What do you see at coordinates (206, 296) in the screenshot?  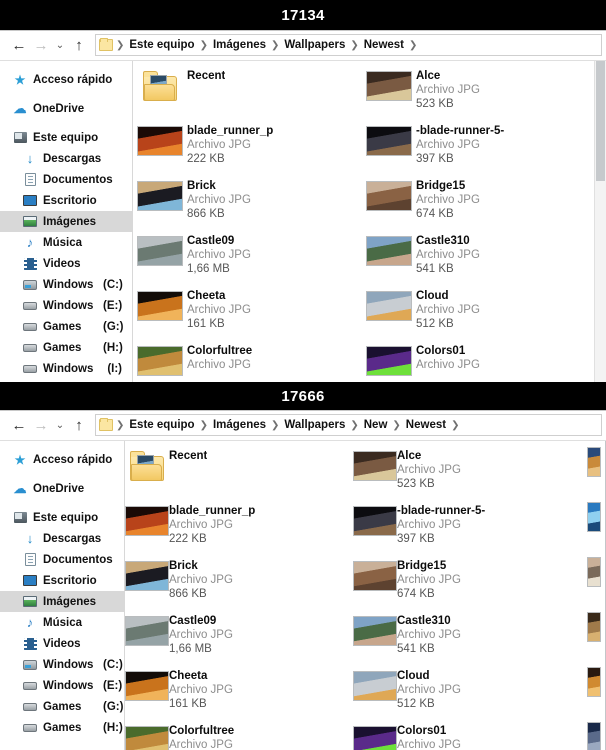 I see `file-name: Cheeta` at bounding box center [206, 296].